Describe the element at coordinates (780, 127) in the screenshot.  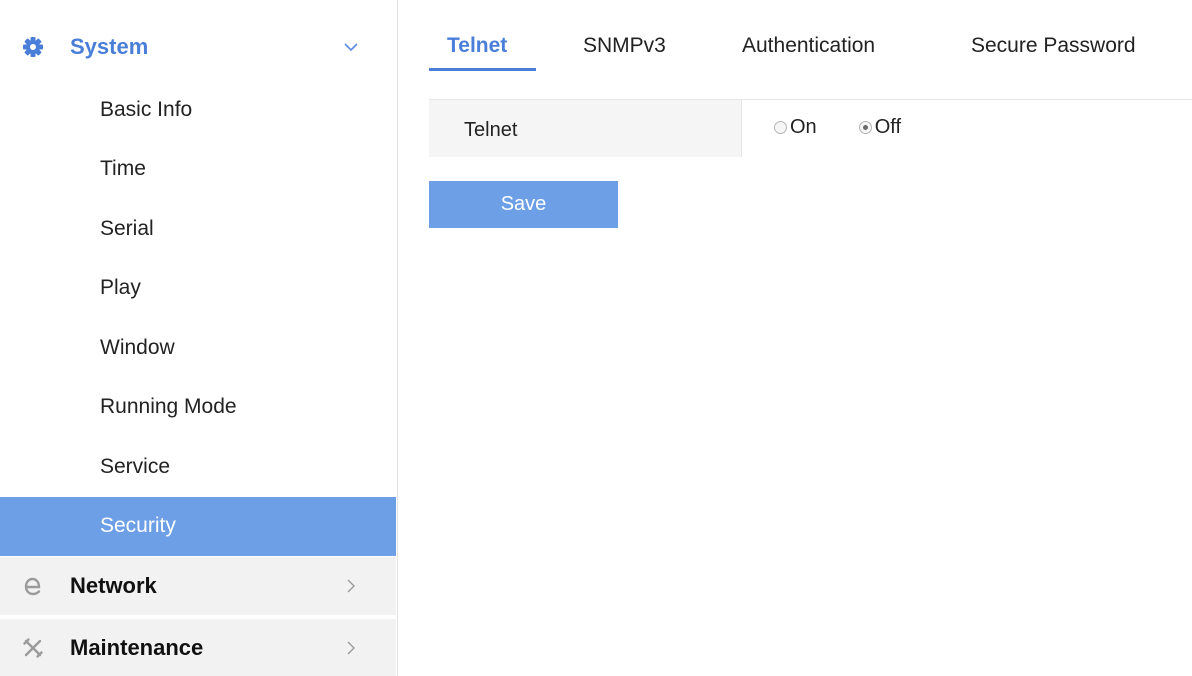
I see `radio-unchecked-icon` at that location.